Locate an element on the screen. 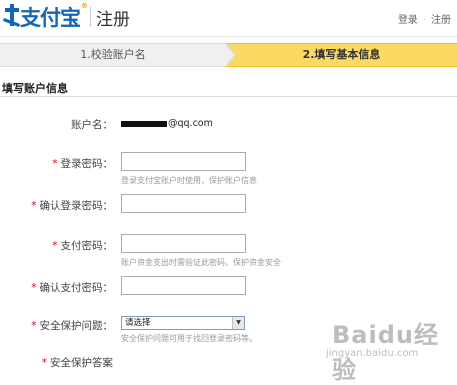 Image resolution: width=457 pixels, height=385 pixels. pay-password-label: * 支付密码： is located at coordinates (82, 246).